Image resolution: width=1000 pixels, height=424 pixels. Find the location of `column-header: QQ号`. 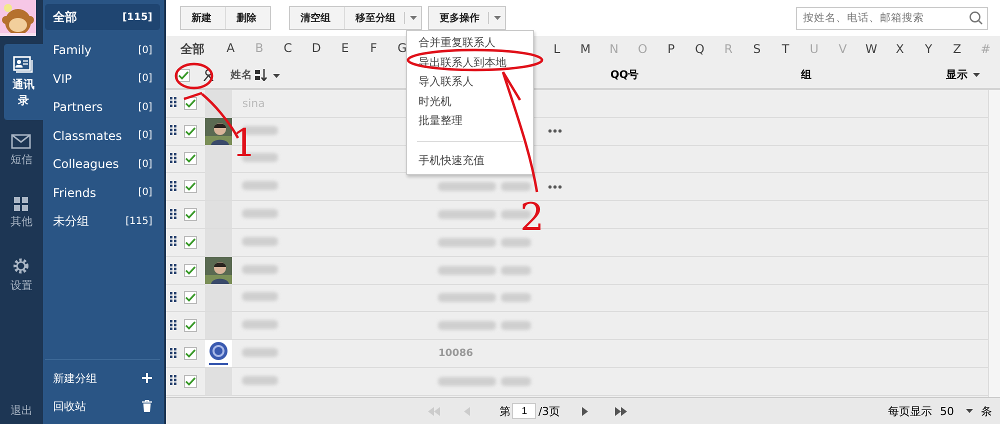

column-header: QQ号 is located at coordinates (625, 75).